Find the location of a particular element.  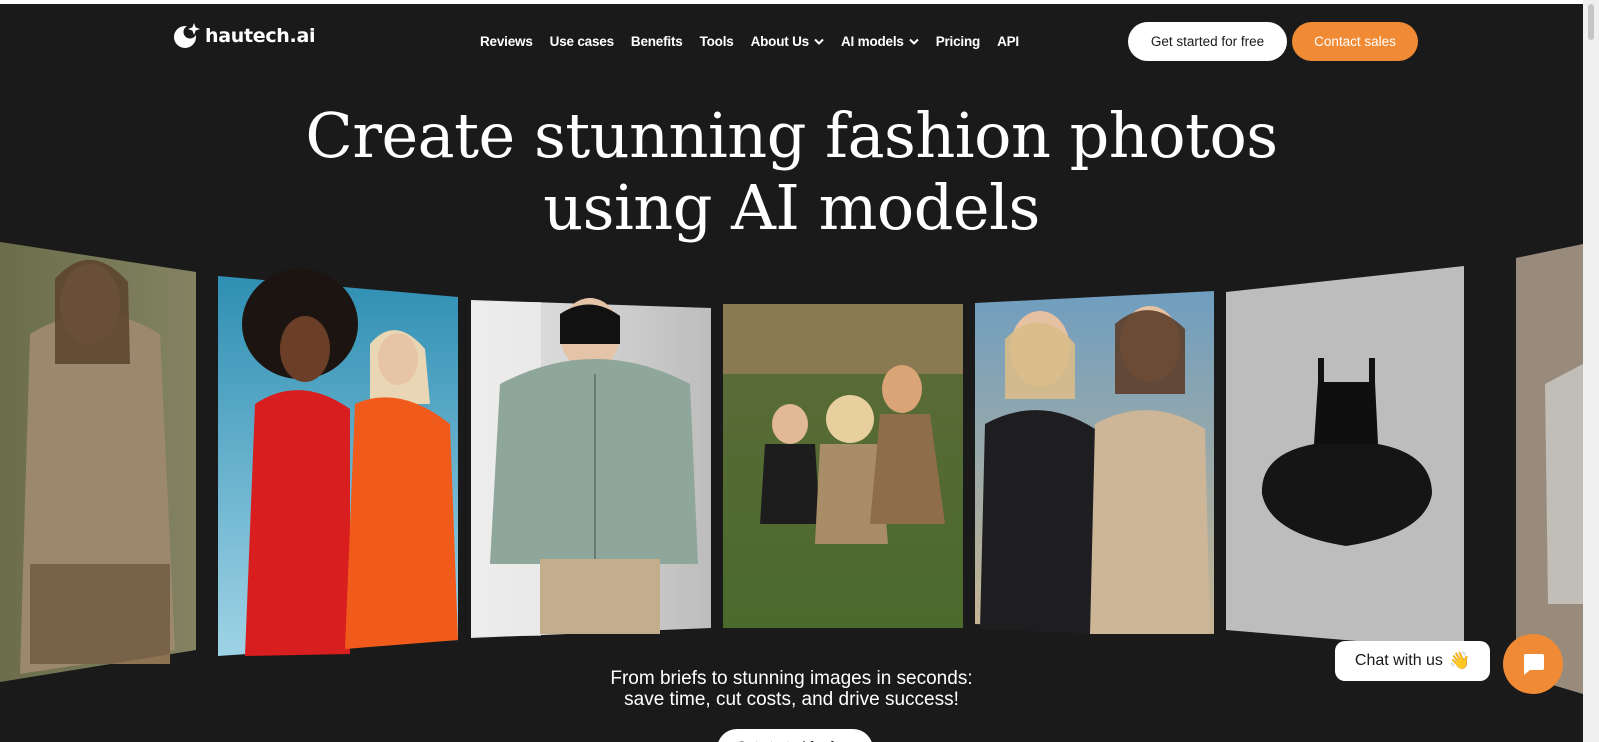

chat-icon is located at coordinates (1534, 664).